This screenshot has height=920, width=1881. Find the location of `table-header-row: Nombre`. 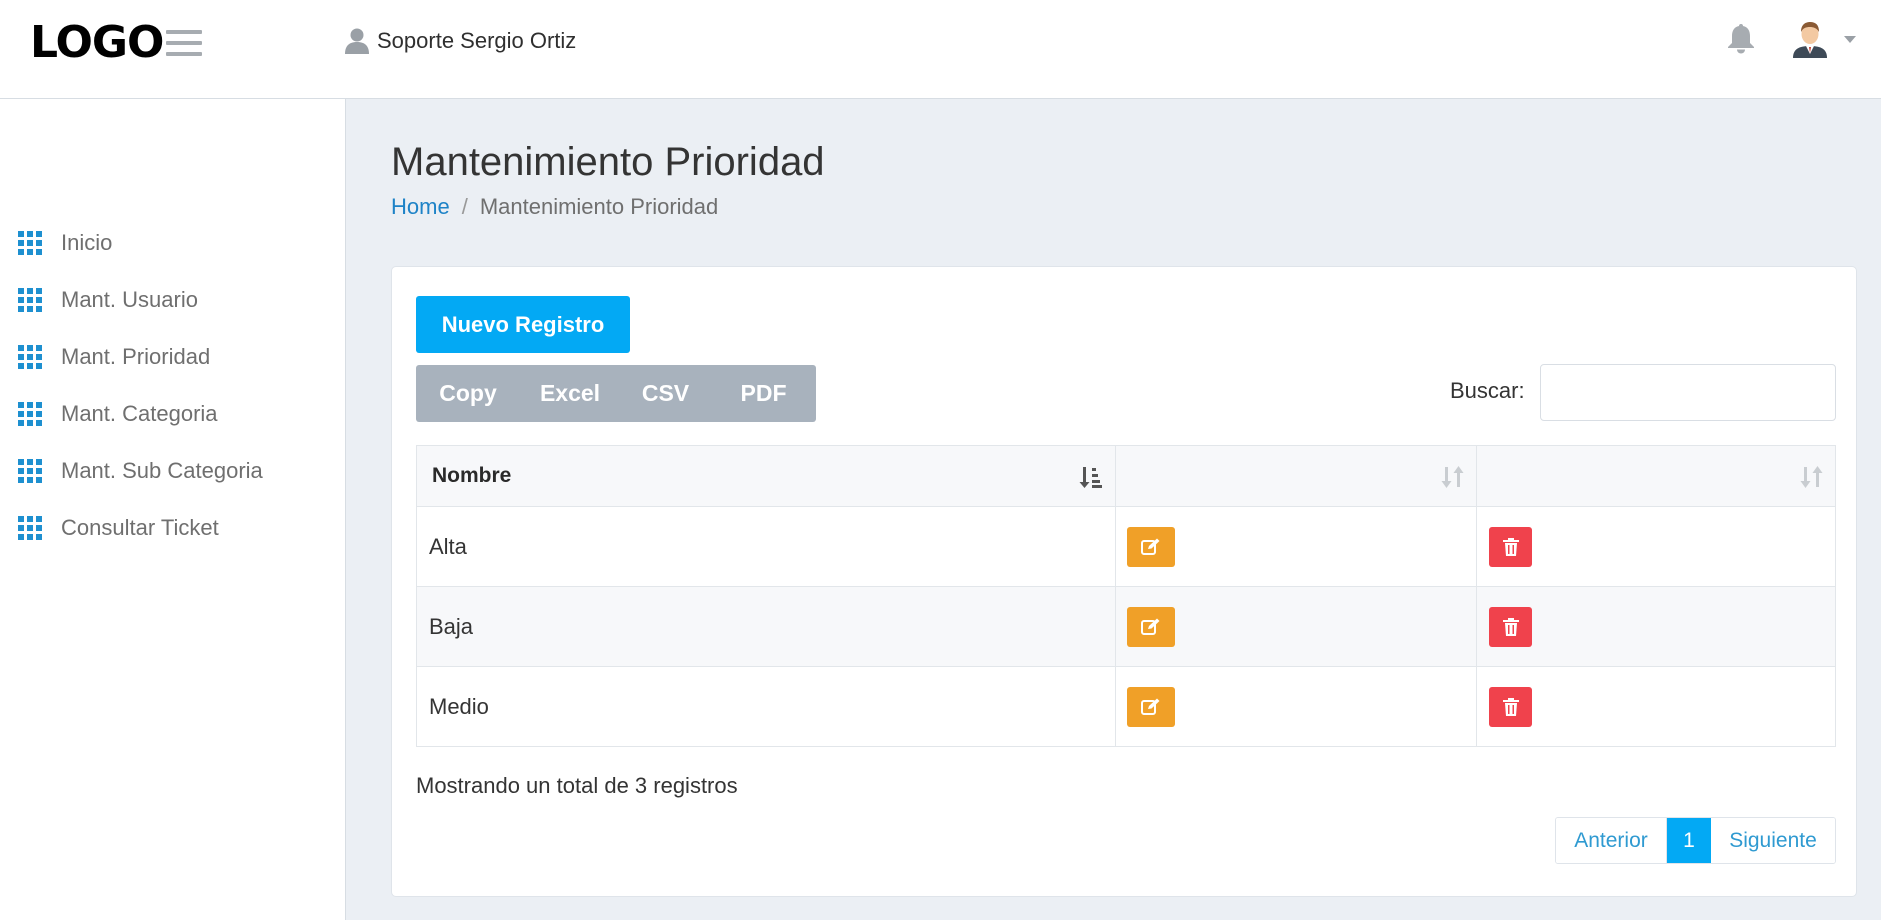

table-header-row: Nombre is located at coordinates (1126, 476).